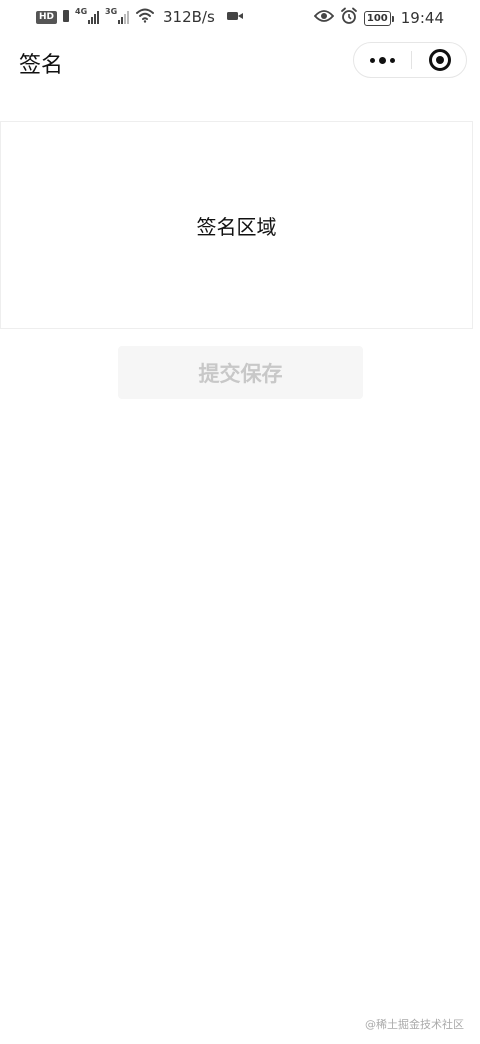 The image size is (480, 1044). What do you see at coordinates (422, 18) in the screenshot?
I see `status-time: 19:44` at bounding box center [422, 18].